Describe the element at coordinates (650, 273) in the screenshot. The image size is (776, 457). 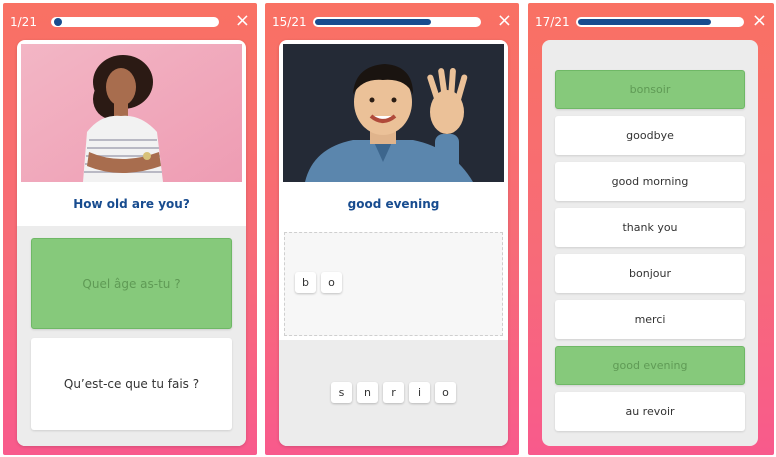
I see `match-option: bonjour` at that location.